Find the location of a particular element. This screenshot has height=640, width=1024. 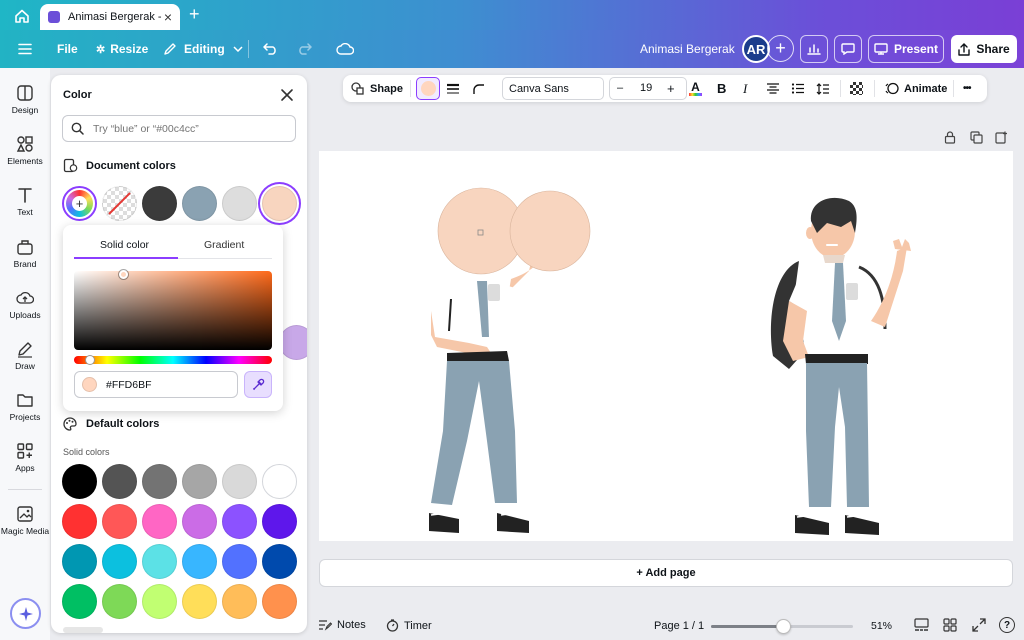

add-page-button: + Add page is located at coordinates (666, 573).